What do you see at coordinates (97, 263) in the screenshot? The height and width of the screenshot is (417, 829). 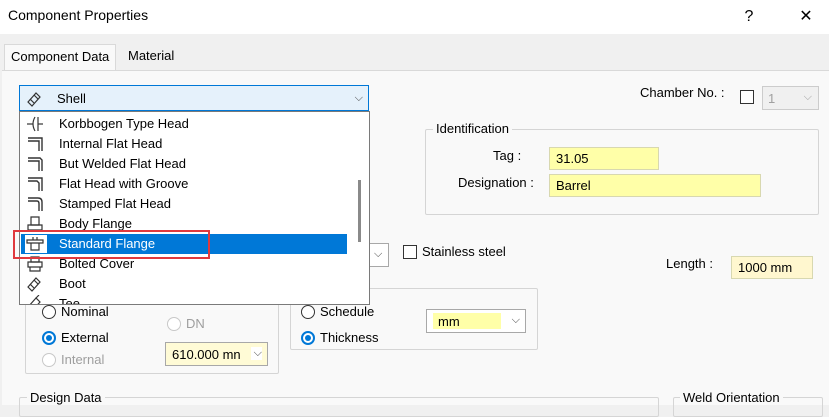 I see `dropdown-item-label: Bolted Cover` at bounding box center [97, 263].